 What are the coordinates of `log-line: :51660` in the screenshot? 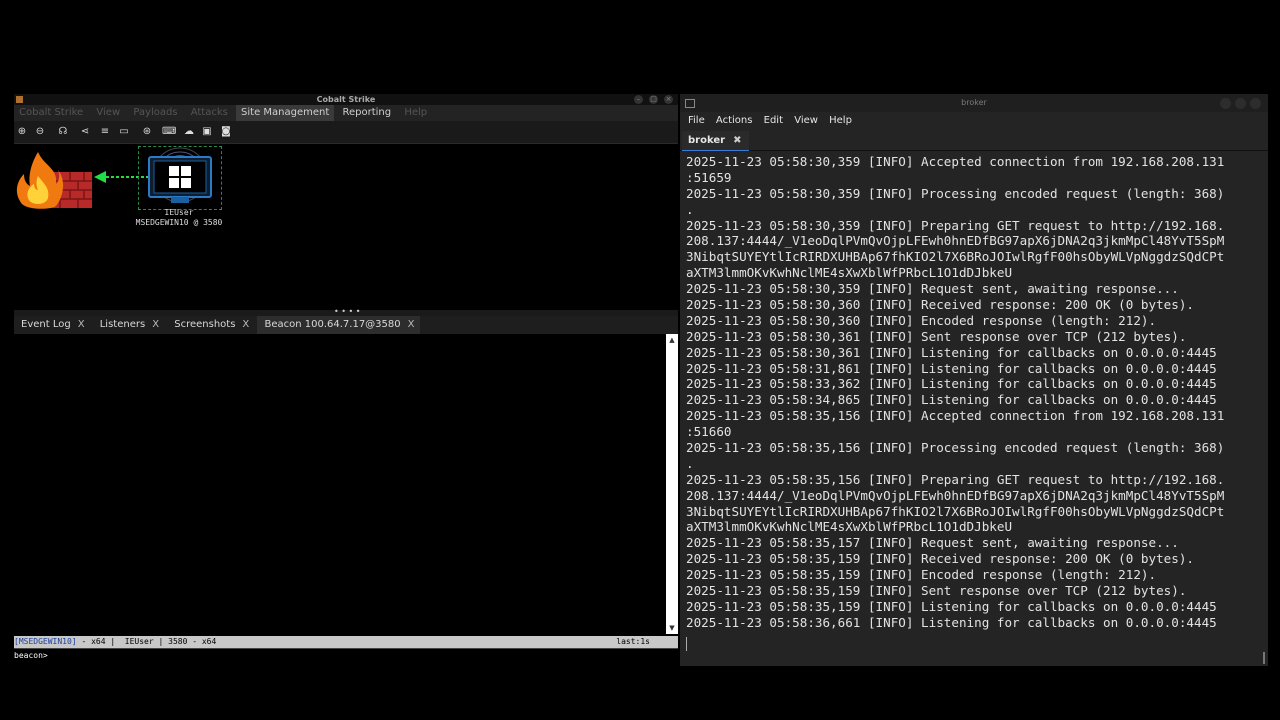 It's located at (709, 432).